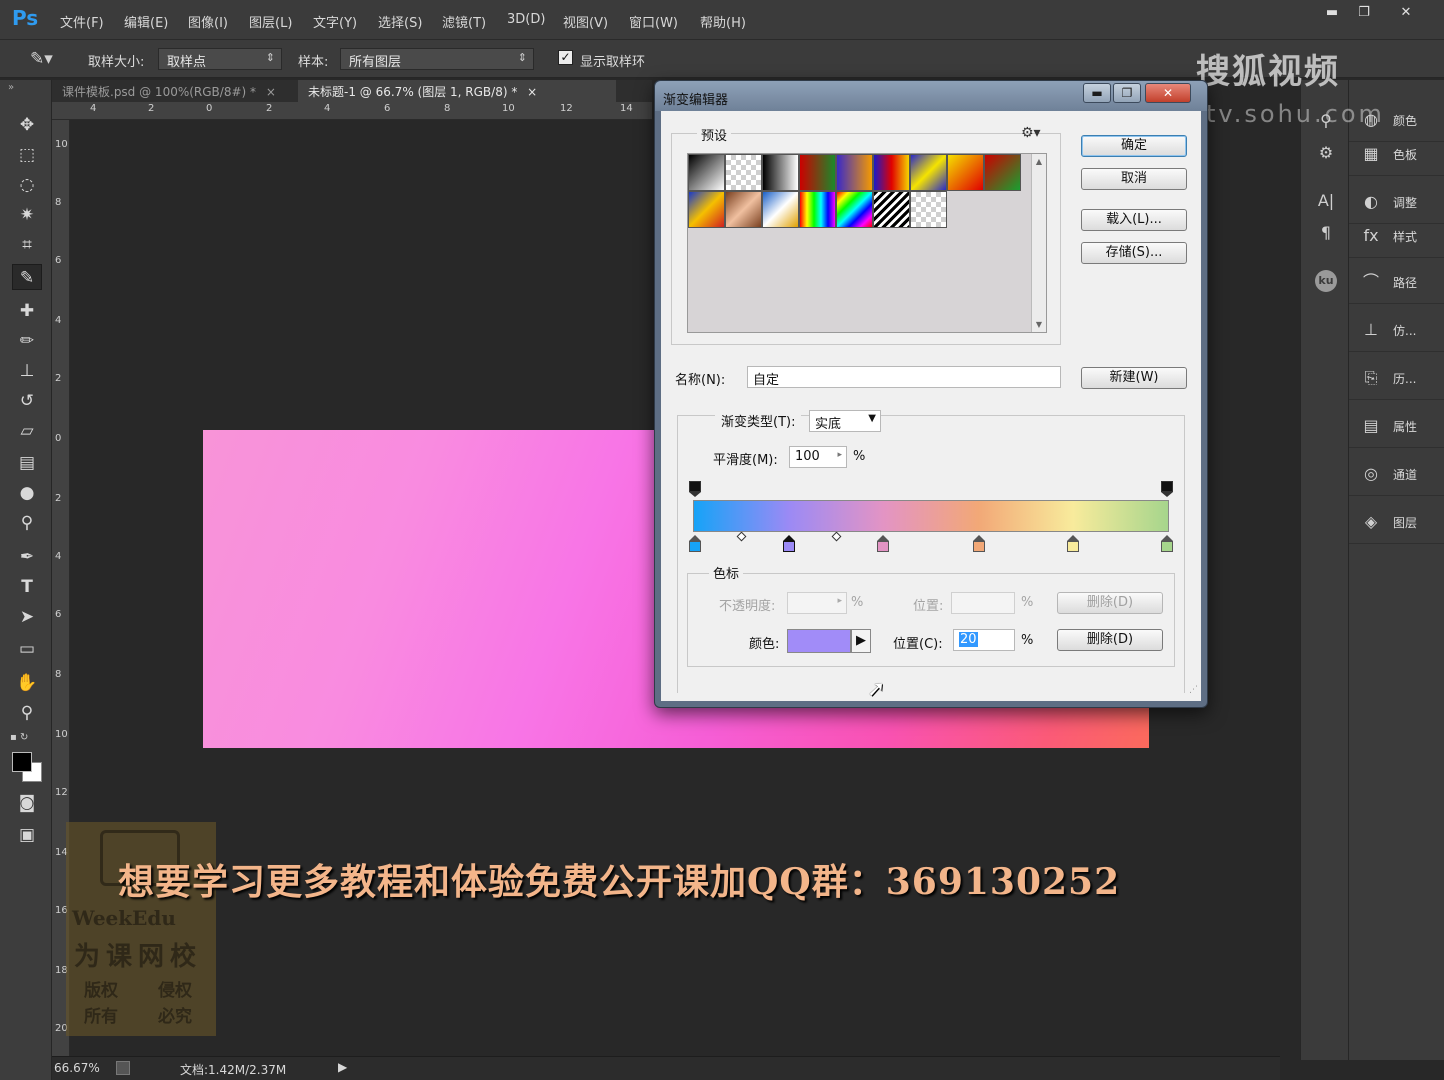 This screenshot has height=1080, width=1444. I want to click on eyedropper-tool-preset-icon: ✎▾, so click(41, 59).